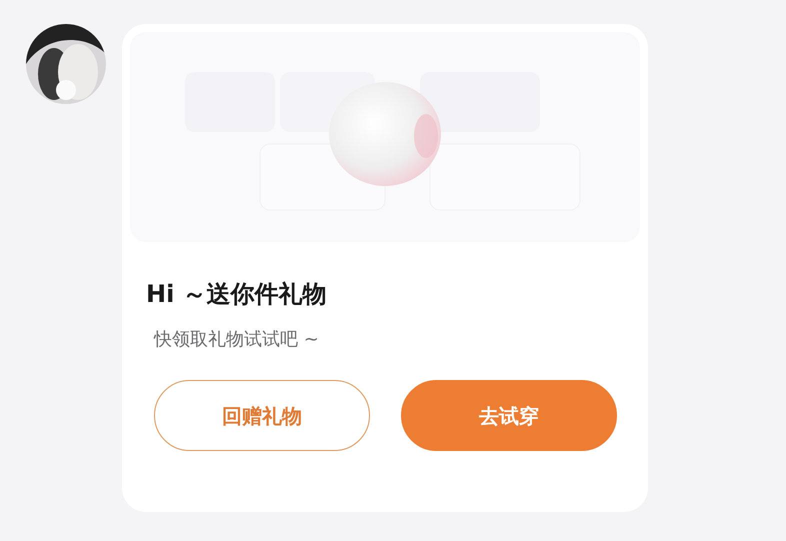 Image resolution: width=786 pixels, height=541 pixels. I want to click on return-gift-button: 回赠礼物, so click(262, 415).